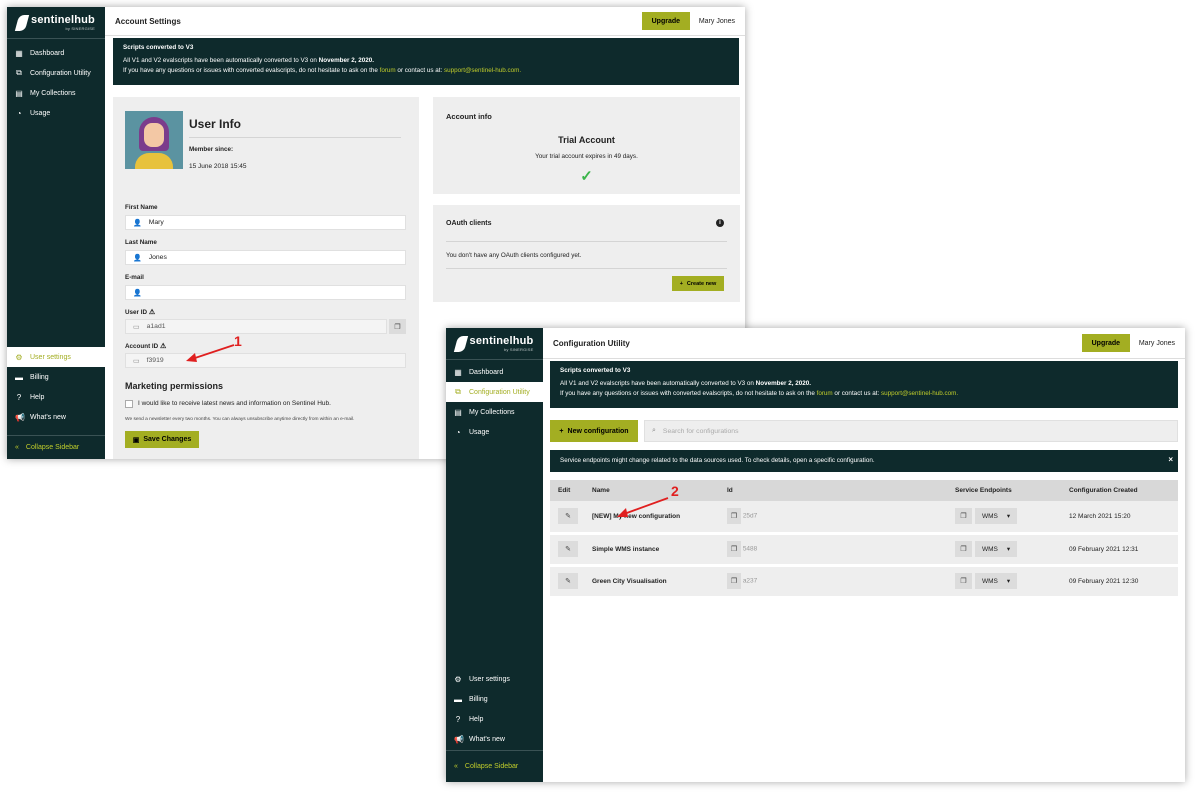 Image resolution: width=1200 pixels, height=797 pixels. I want to click on configuration-name: Green City Visualisation, so click(651, 582).